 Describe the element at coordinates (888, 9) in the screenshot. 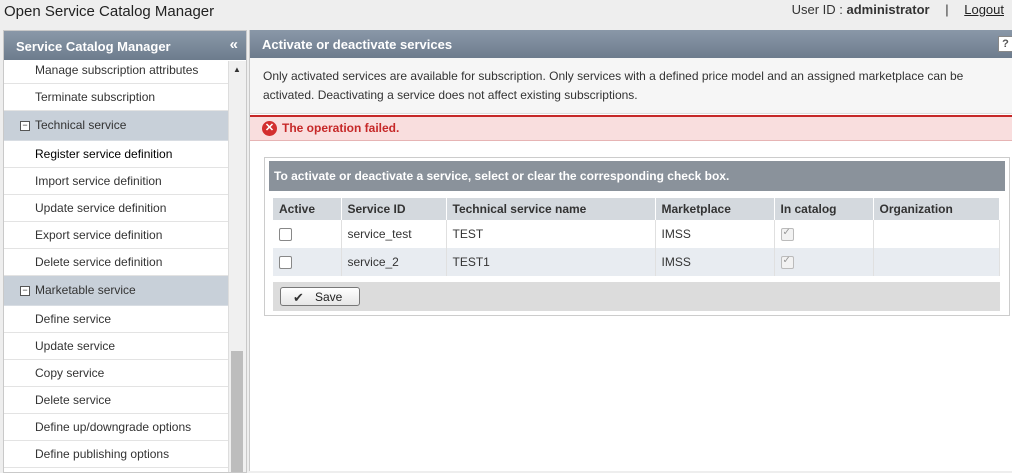

I see `user-id-value: administrator` at that location.